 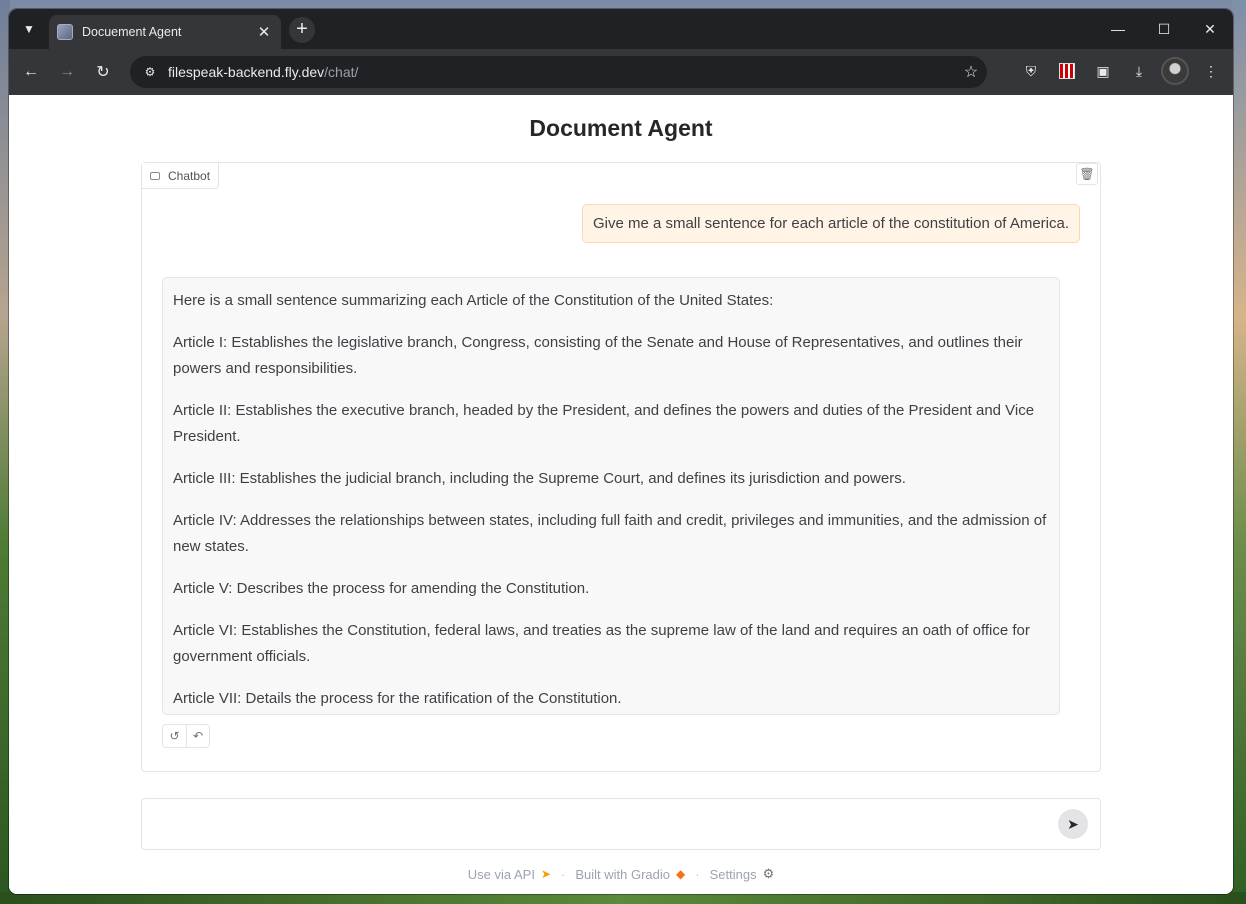 I want to click on clear-chat-button: 🗑, so click(x=1087, y=174).